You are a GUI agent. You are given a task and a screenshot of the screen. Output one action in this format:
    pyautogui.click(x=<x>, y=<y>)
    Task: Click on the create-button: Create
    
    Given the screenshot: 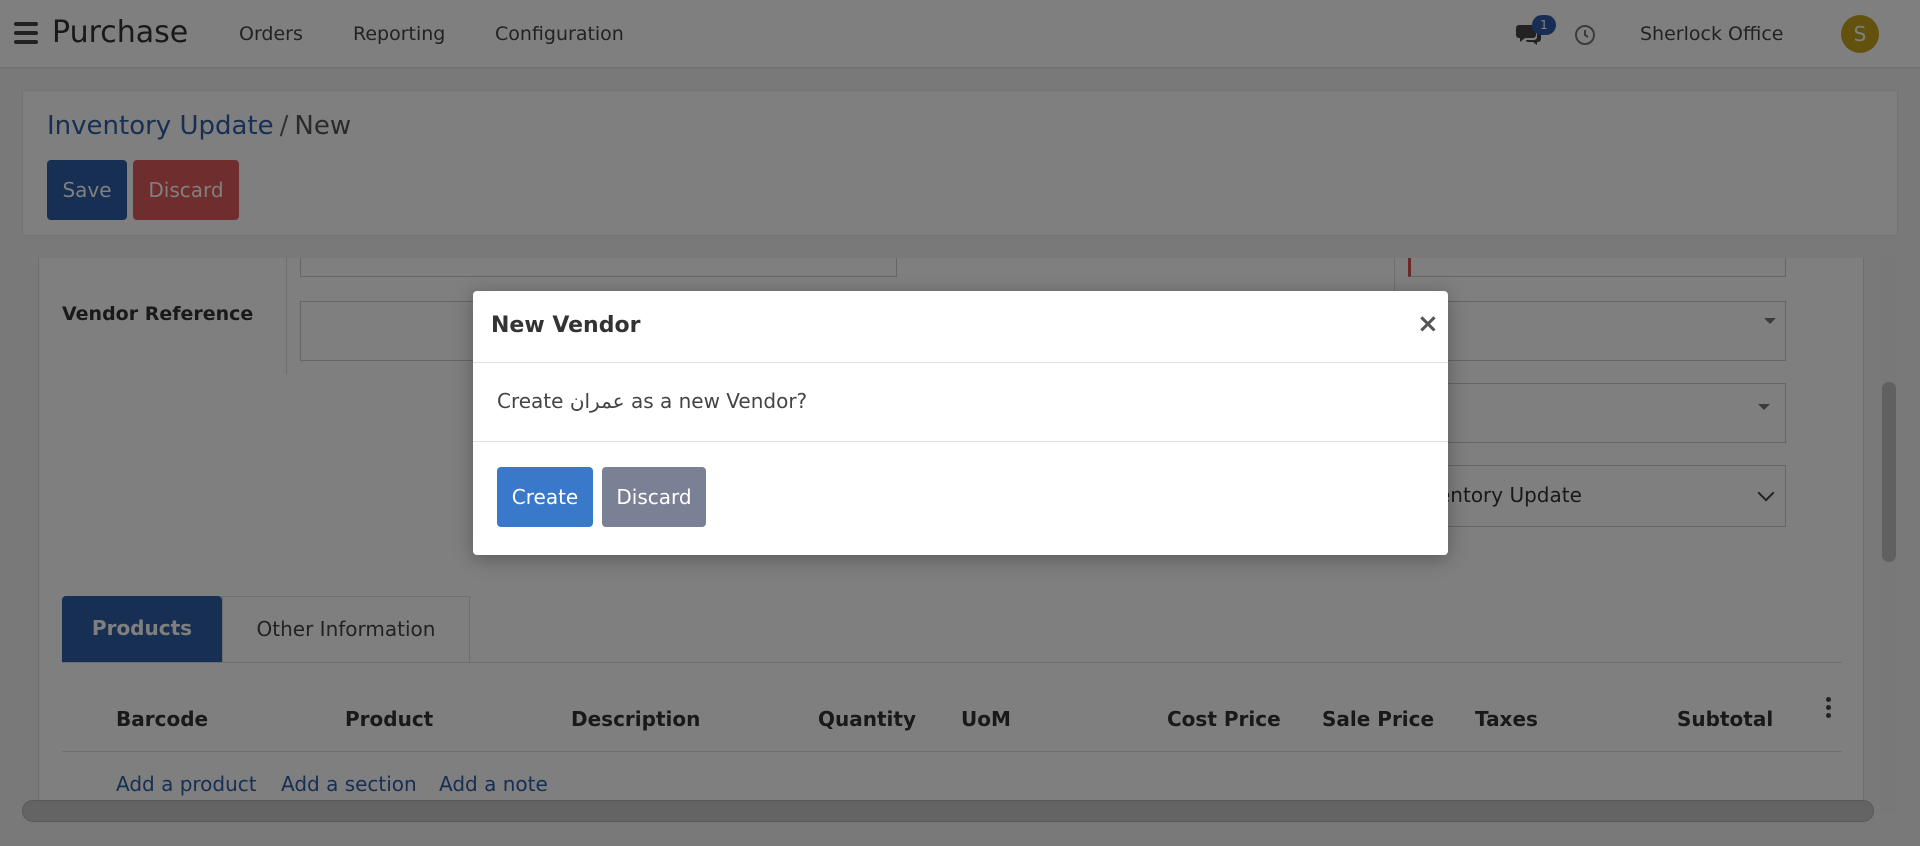 What is the action you would take?
    pyautogui.click(x=545, y=497)
    